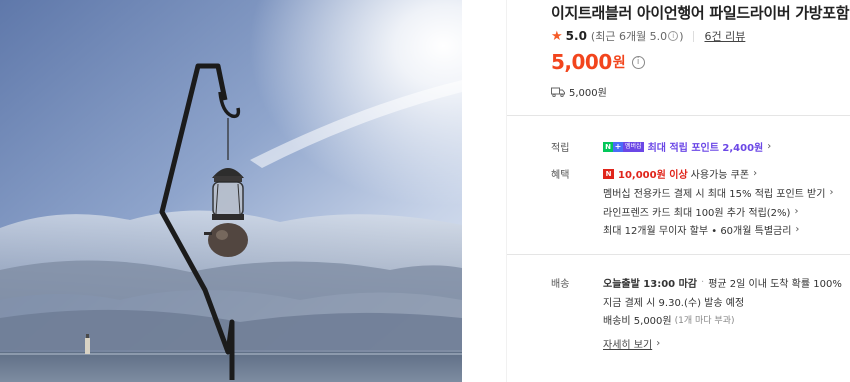 The image size is (850, 382). Describe the element at coordinates (637, 321) in the screenshot. I see `delivery-fee: 배송비 5,000원` at that location.